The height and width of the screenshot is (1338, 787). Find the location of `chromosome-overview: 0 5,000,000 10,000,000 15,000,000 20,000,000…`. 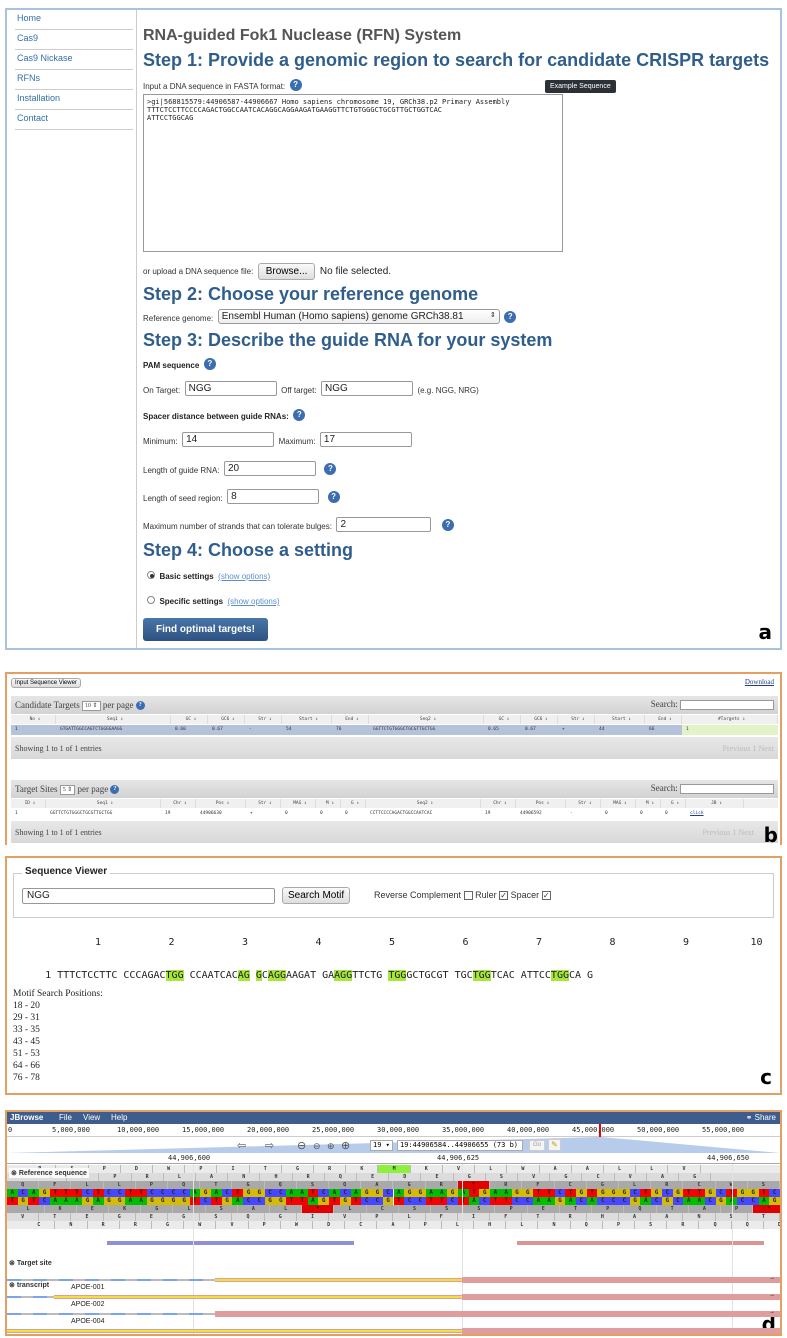

chromosome-overview: 0 5,000,000 10,000,000 15,000,000 20,000,000… is located at coordinates (393, 1130).